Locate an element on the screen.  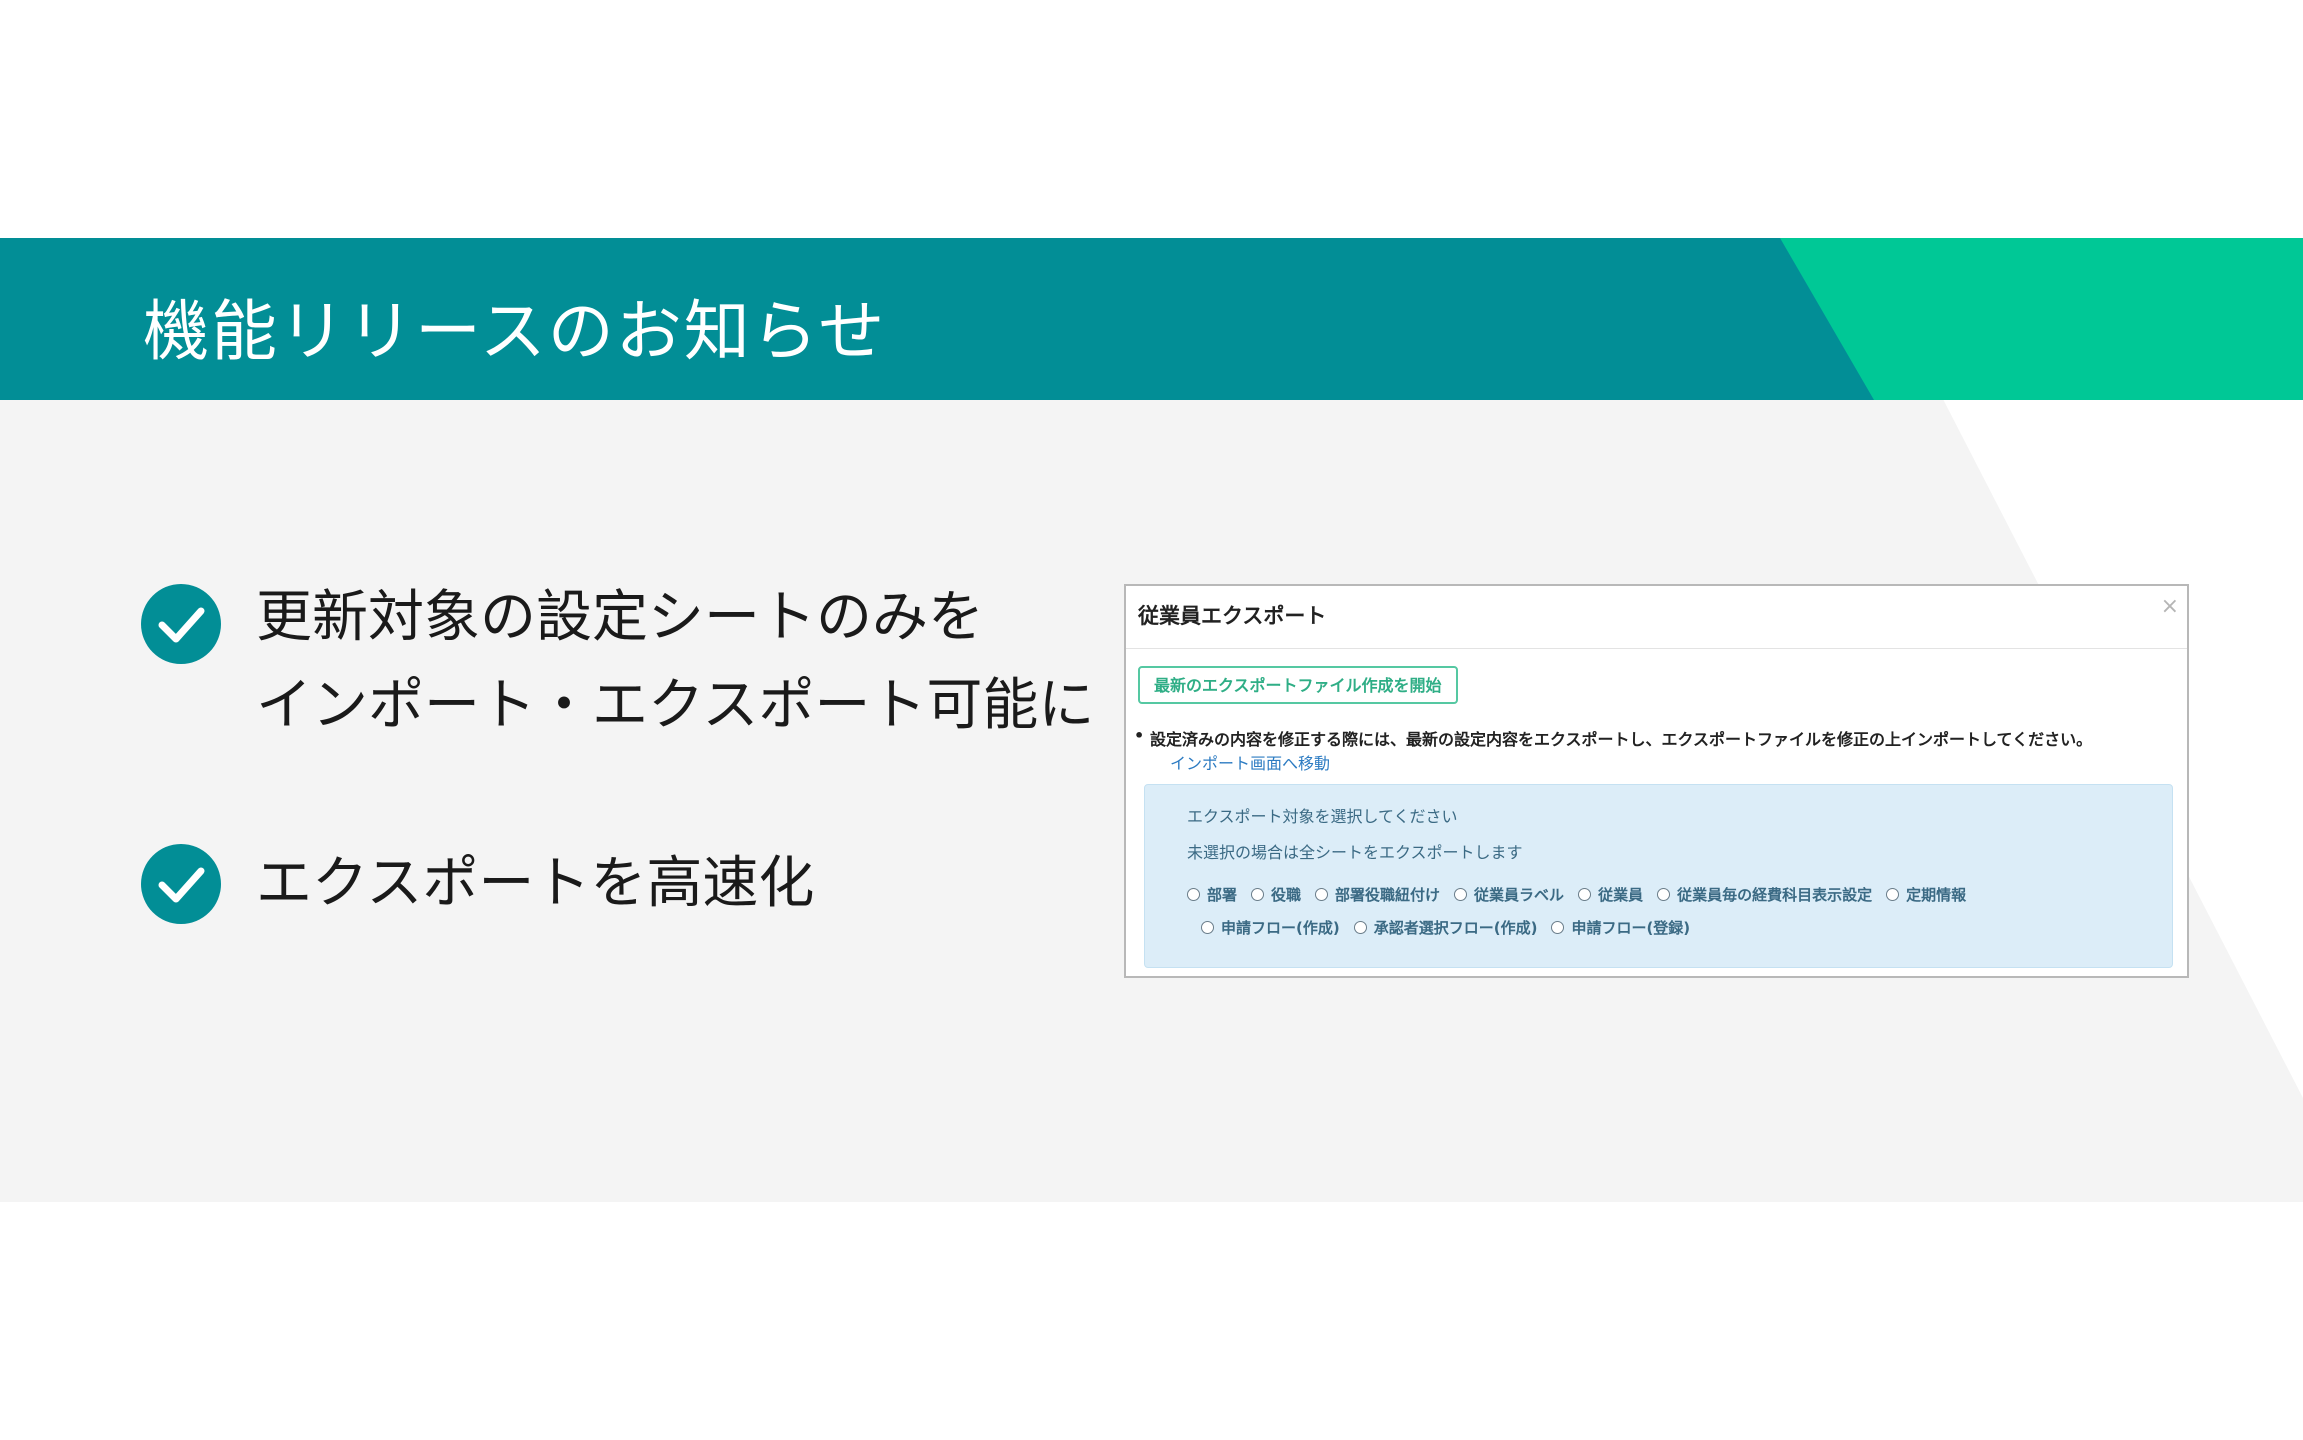
bullet-line: エクスポートを高速化 is located at coordinates (535, 883).